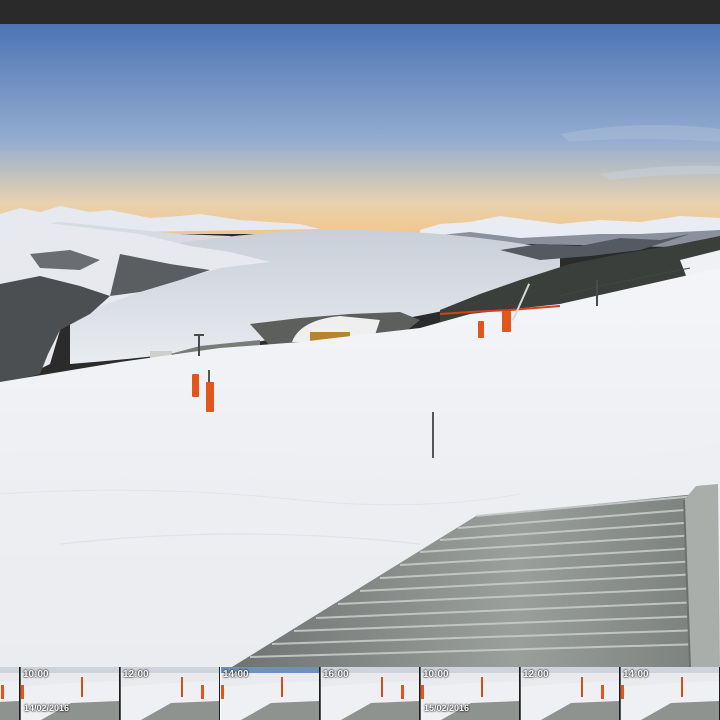  I want to click on thumbnail-date-label: 14/02/2016, so click(47, 708).